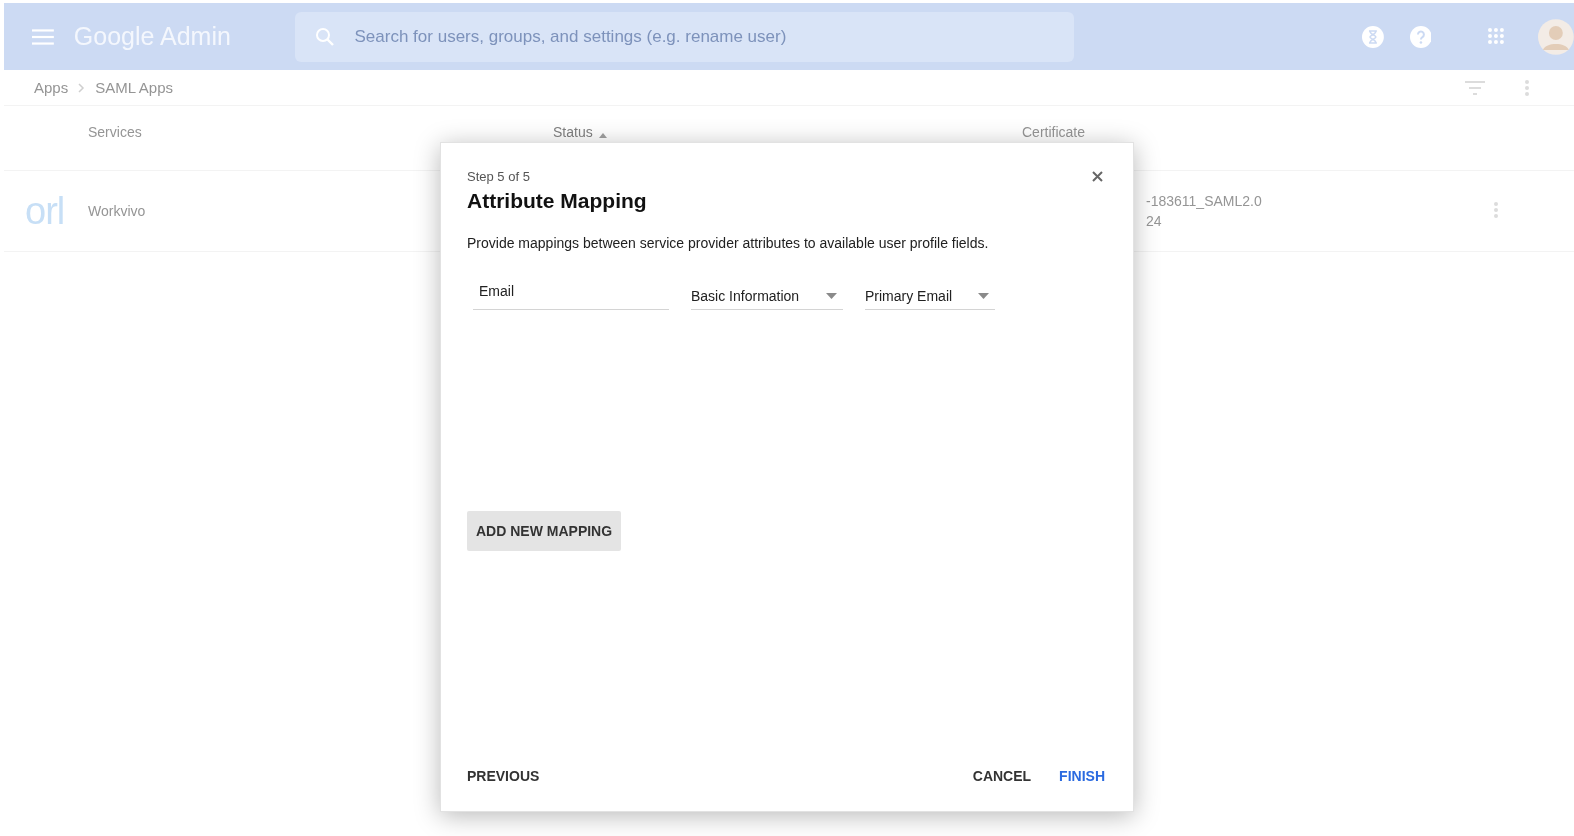 The height and width of the screenshot is (836, 1574). I want to click on column-header: Status, so click(573, 132).